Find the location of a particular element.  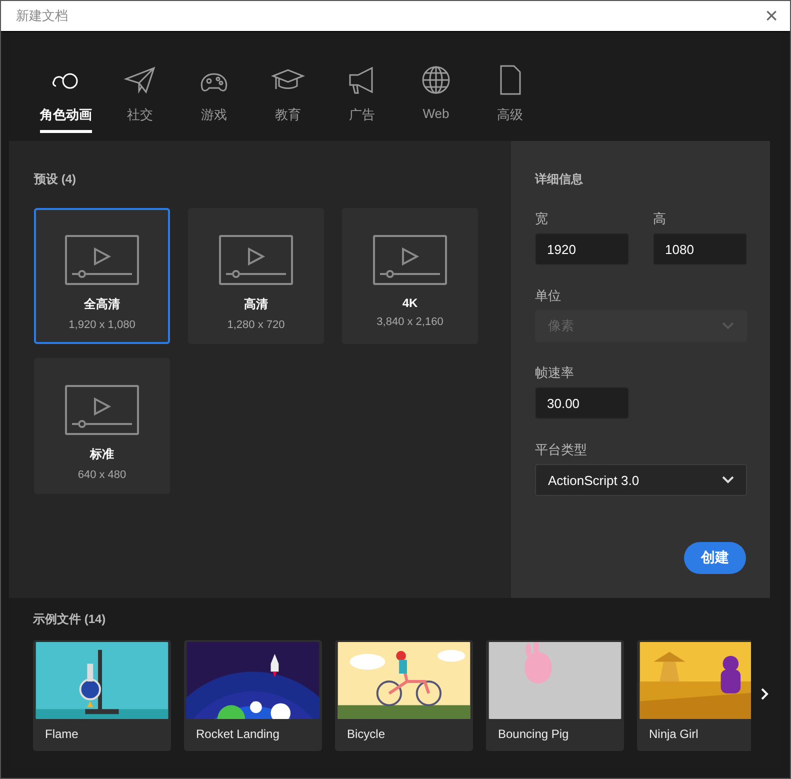

sample-card: Bouncing Pig is located at coordinates (555, 695).